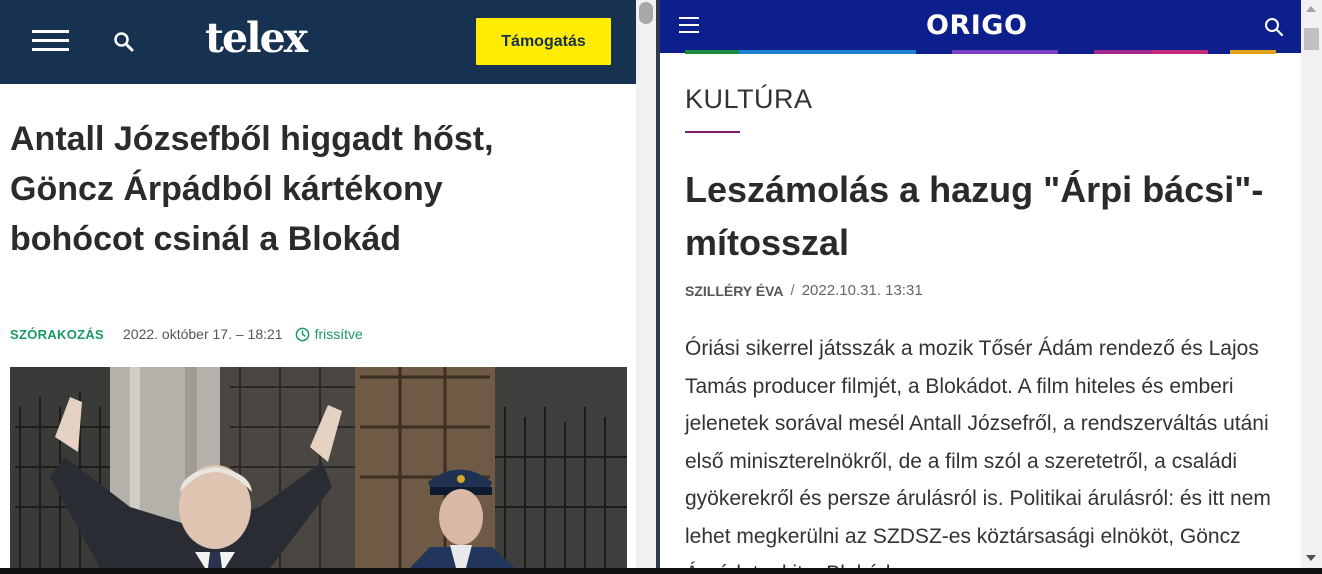  I want to click on telex-header: telex Támogatás, so click(318, 42).